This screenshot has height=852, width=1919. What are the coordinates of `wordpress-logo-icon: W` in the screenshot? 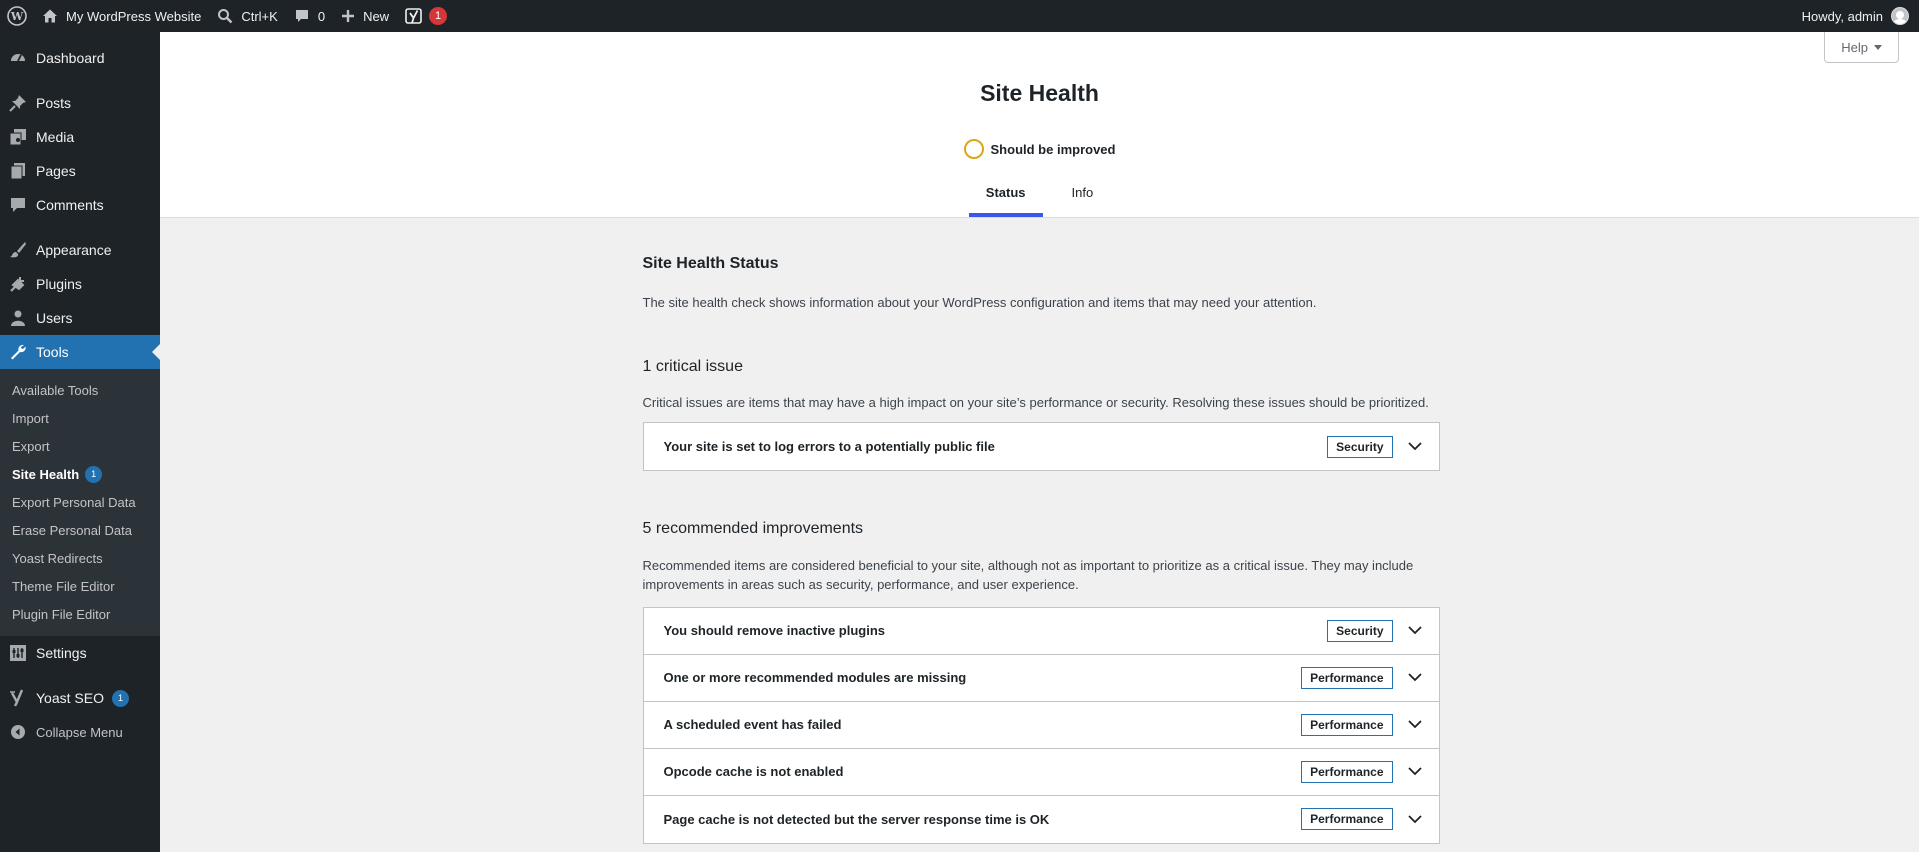 It's located at (17, 16).